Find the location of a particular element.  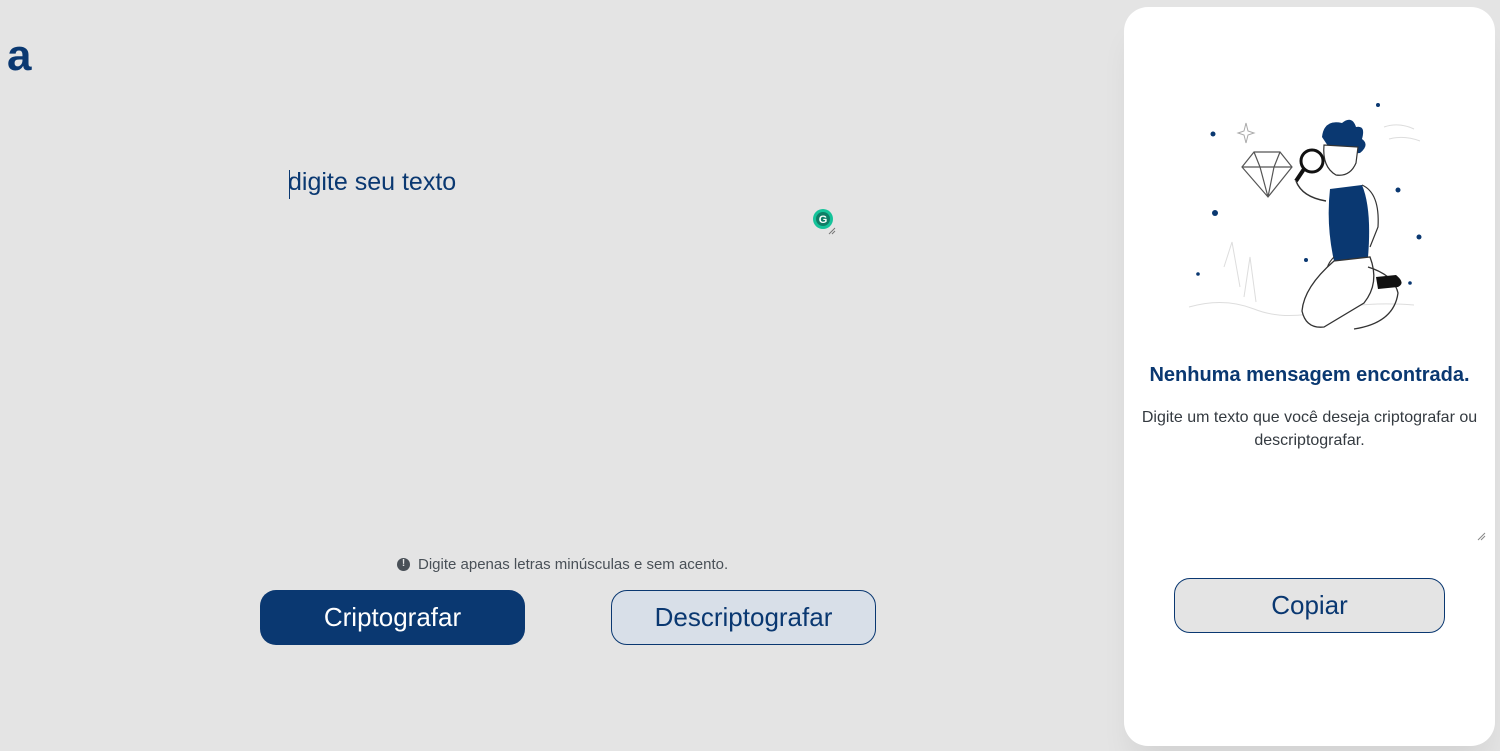

exclamation-circle-icon: ! is located at coordinates (403, 564).